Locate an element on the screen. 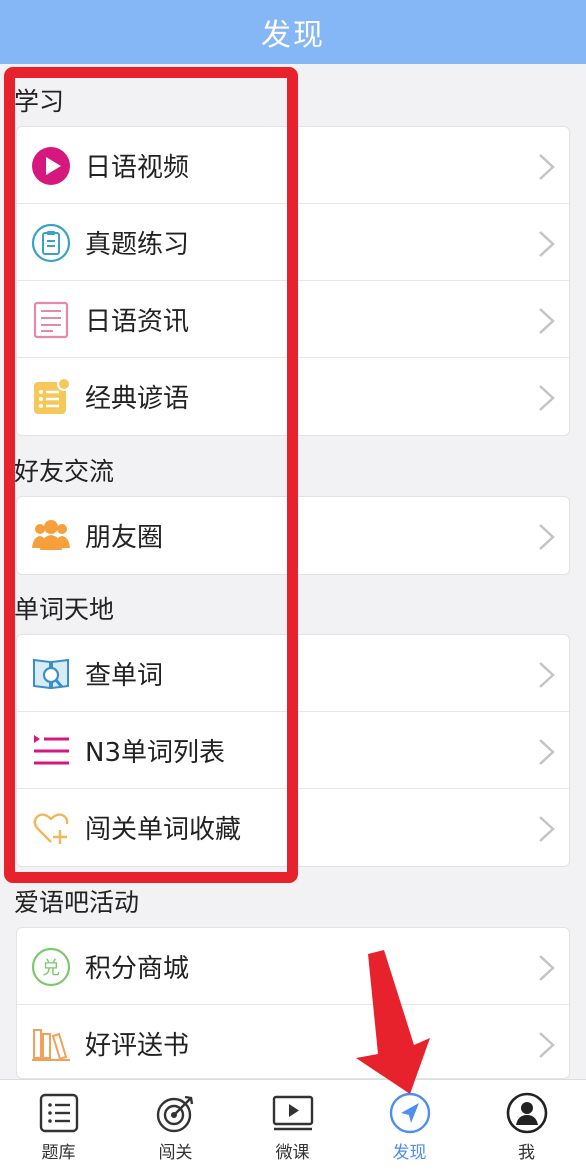 This screenshot has width=586, height=1171. list-item-label: 真题练习 is located at coordinates (137, 244).